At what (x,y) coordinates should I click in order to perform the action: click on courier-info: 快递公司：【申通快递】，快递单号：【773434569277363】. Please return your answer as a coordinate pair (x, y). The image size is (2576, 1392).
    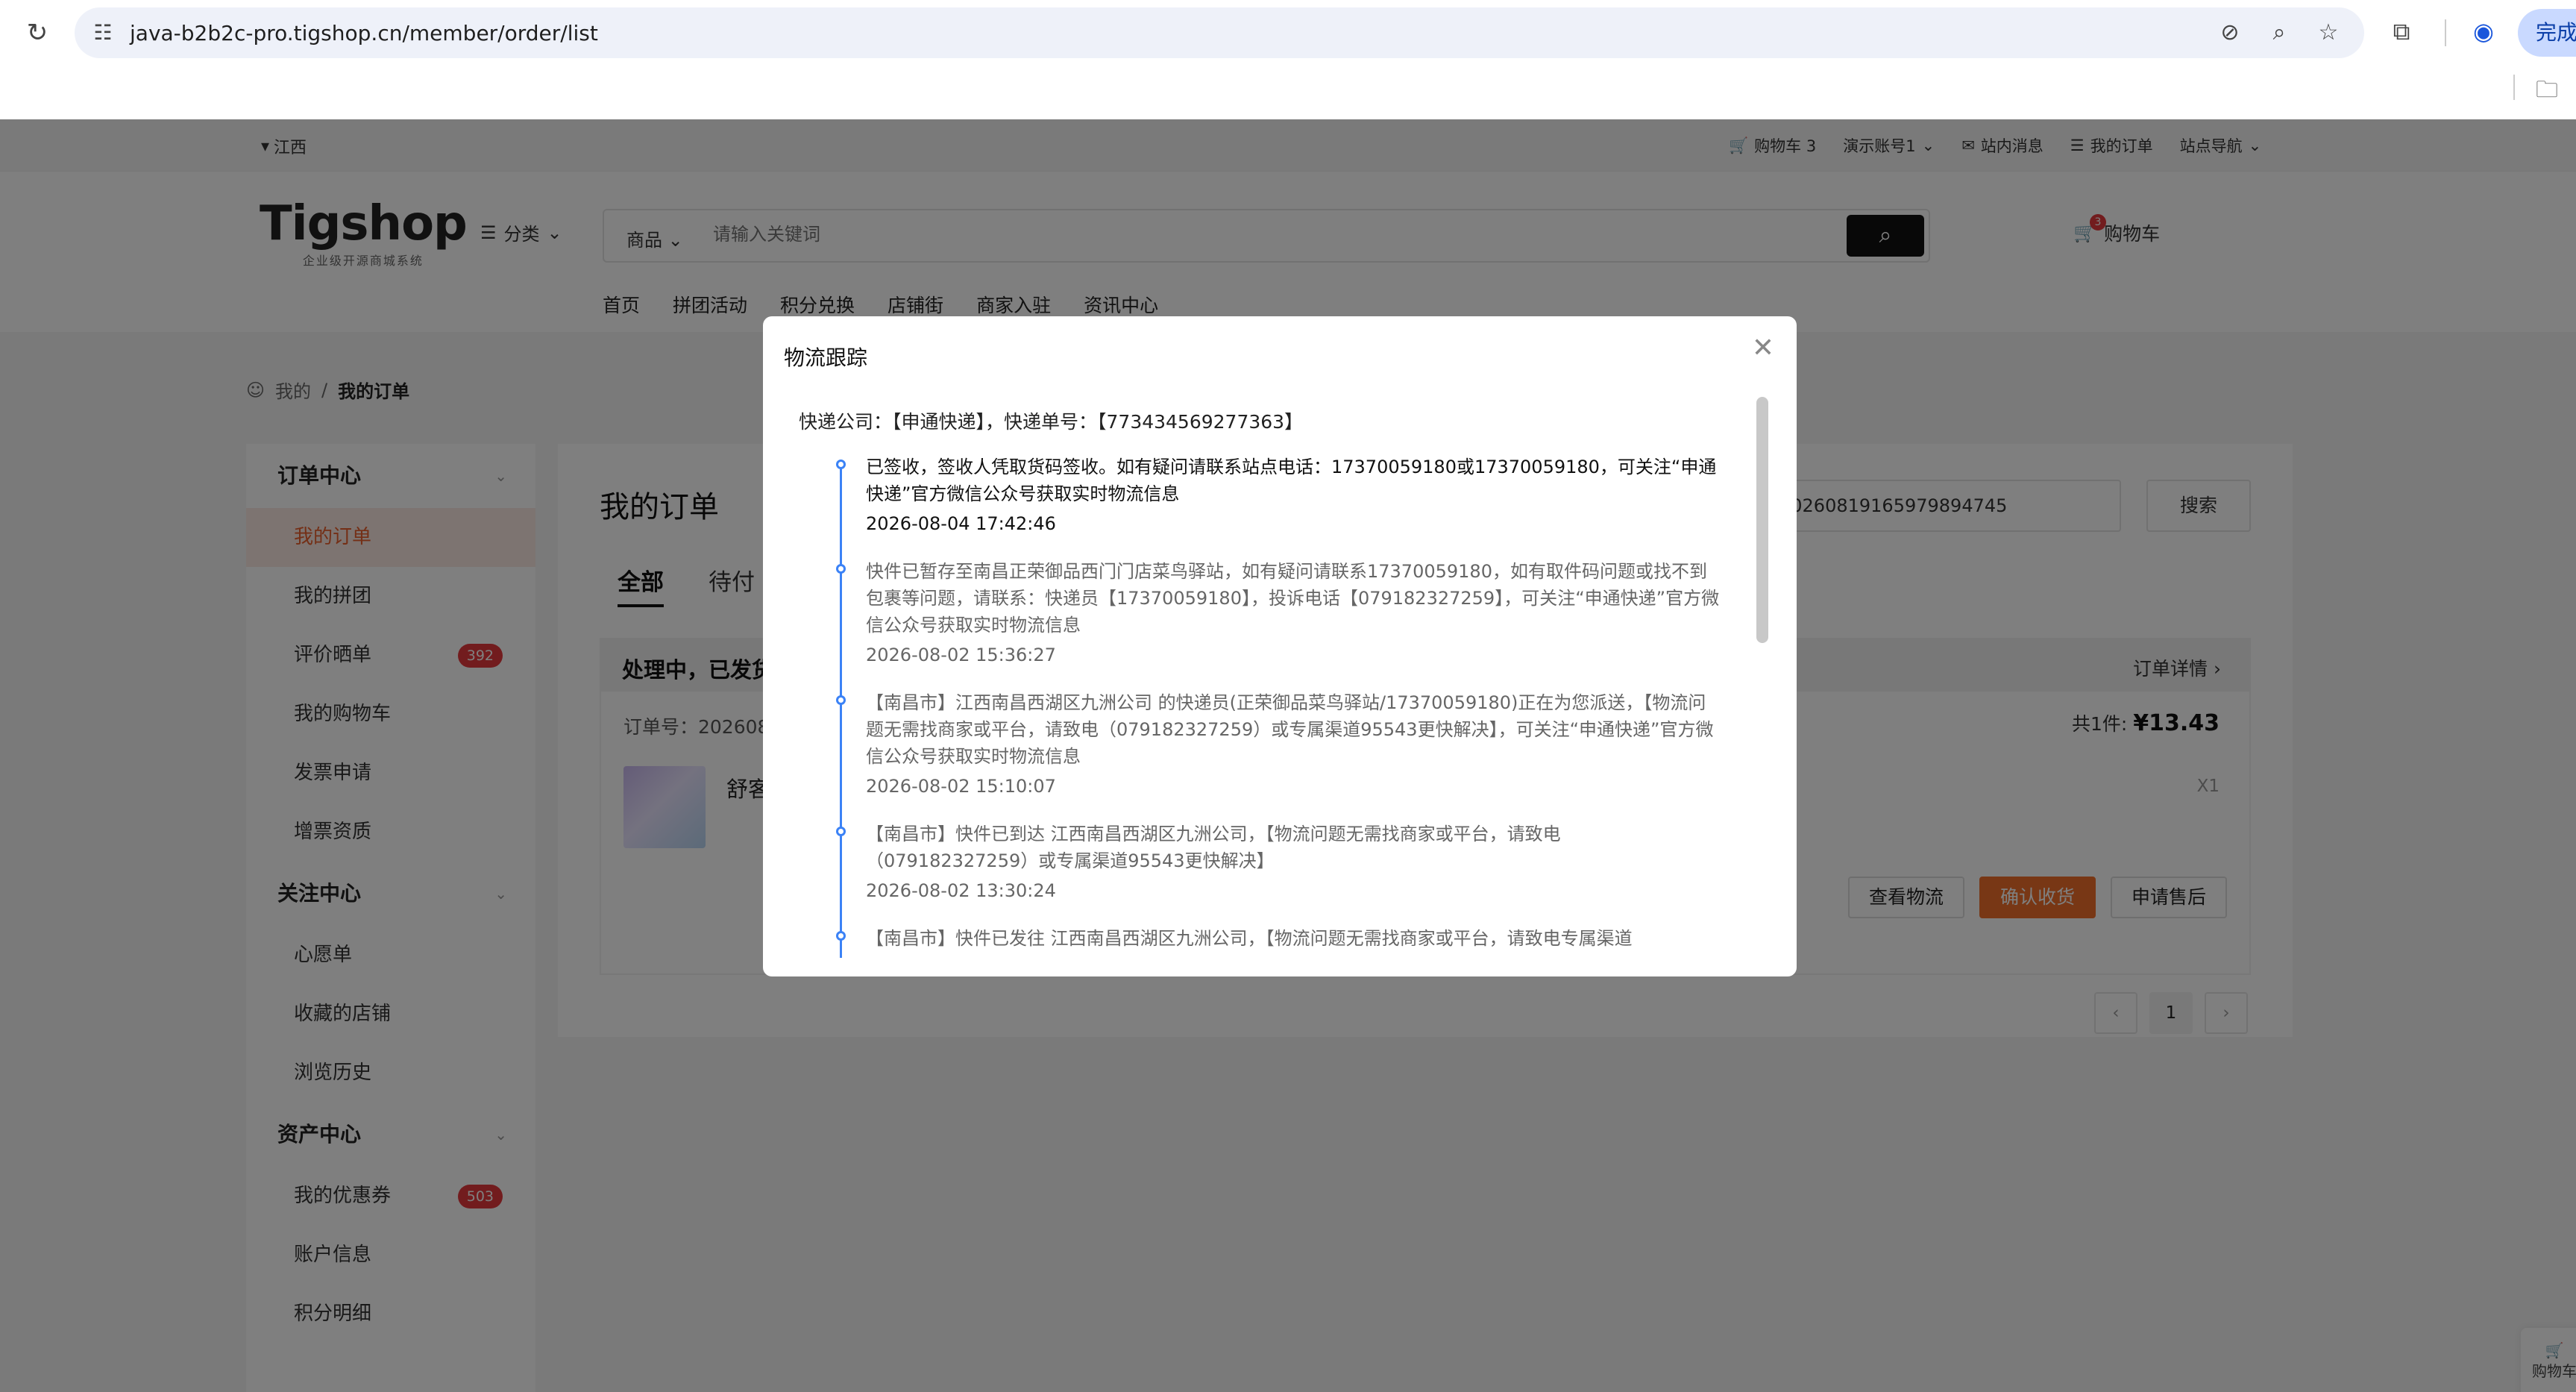
    Looking at the image, I should click on (1052, 422).